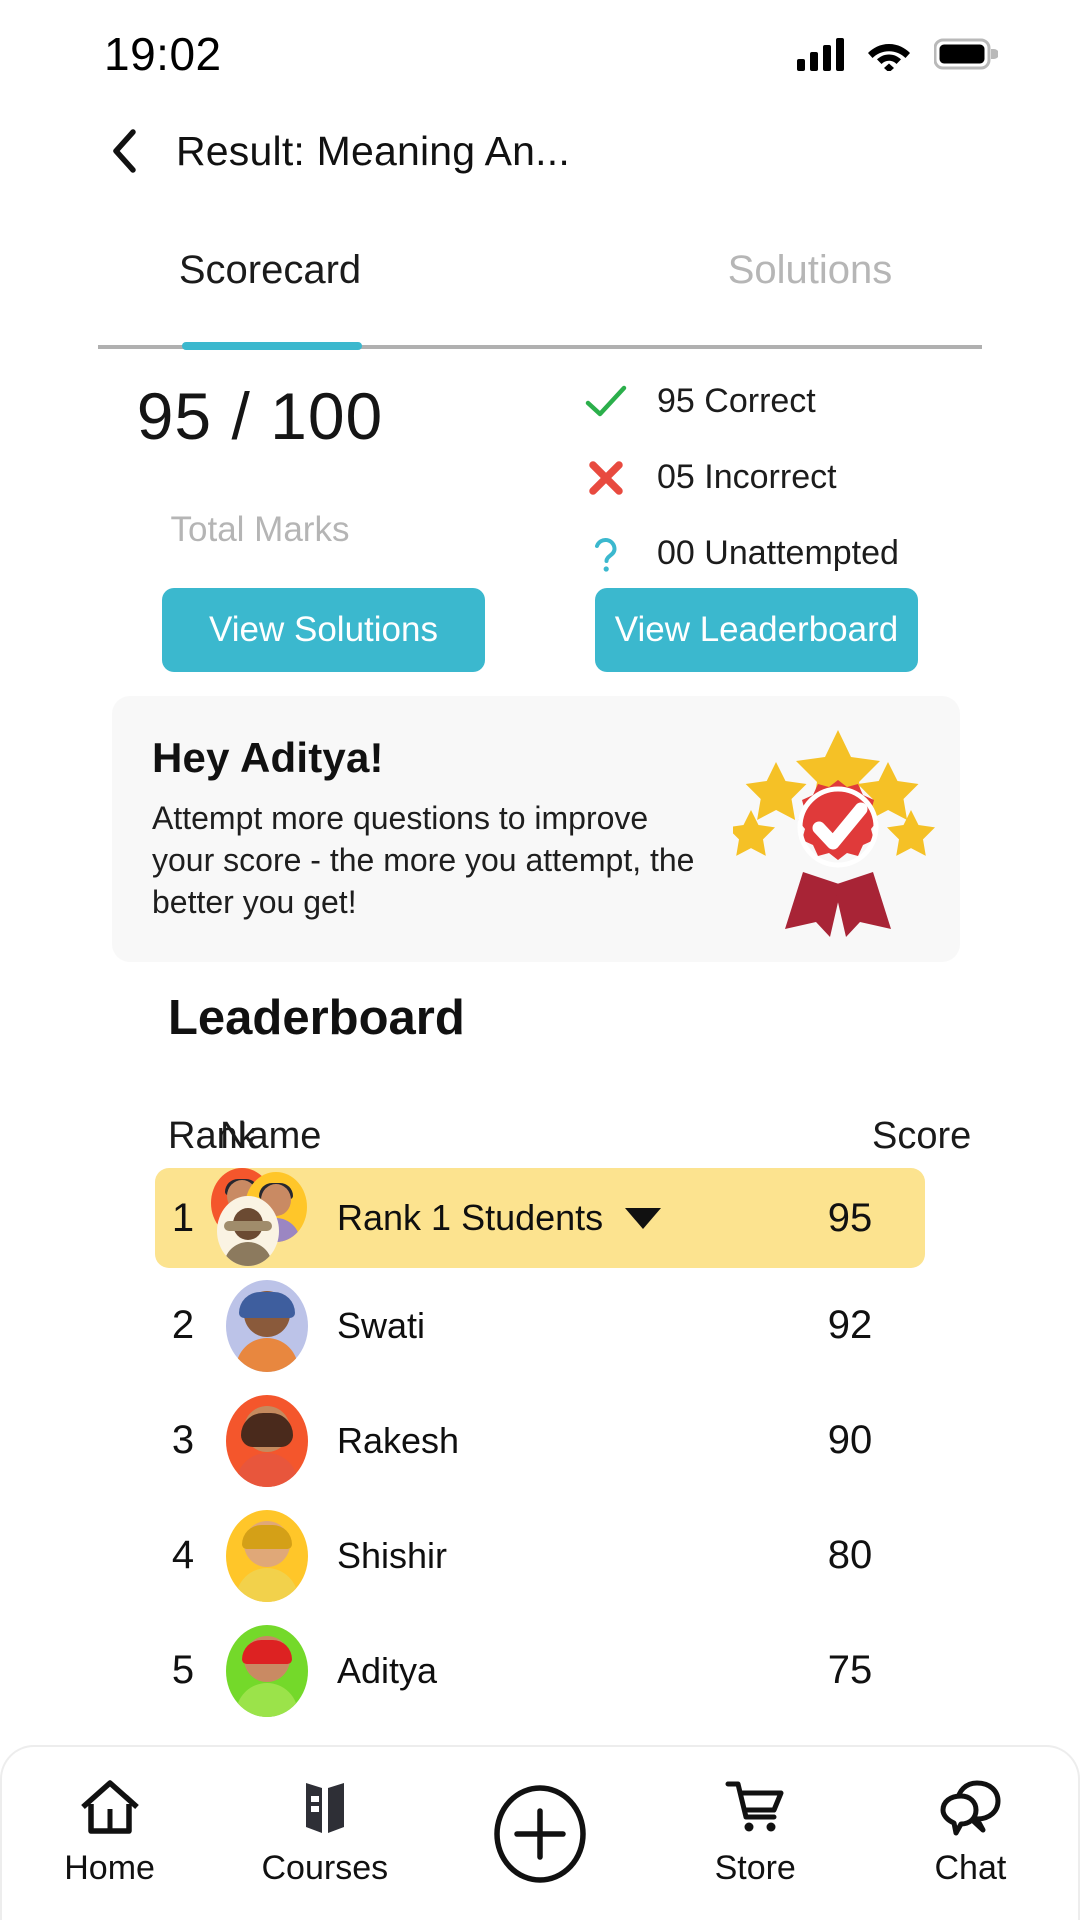 This screenshot has width=1080, height=1920. I want to click on status-icons, so click(897, 54).